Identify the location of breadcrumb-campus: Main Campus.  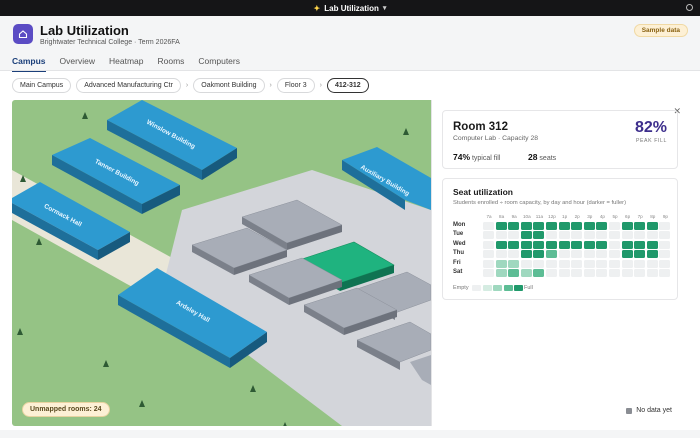
(42, 85).